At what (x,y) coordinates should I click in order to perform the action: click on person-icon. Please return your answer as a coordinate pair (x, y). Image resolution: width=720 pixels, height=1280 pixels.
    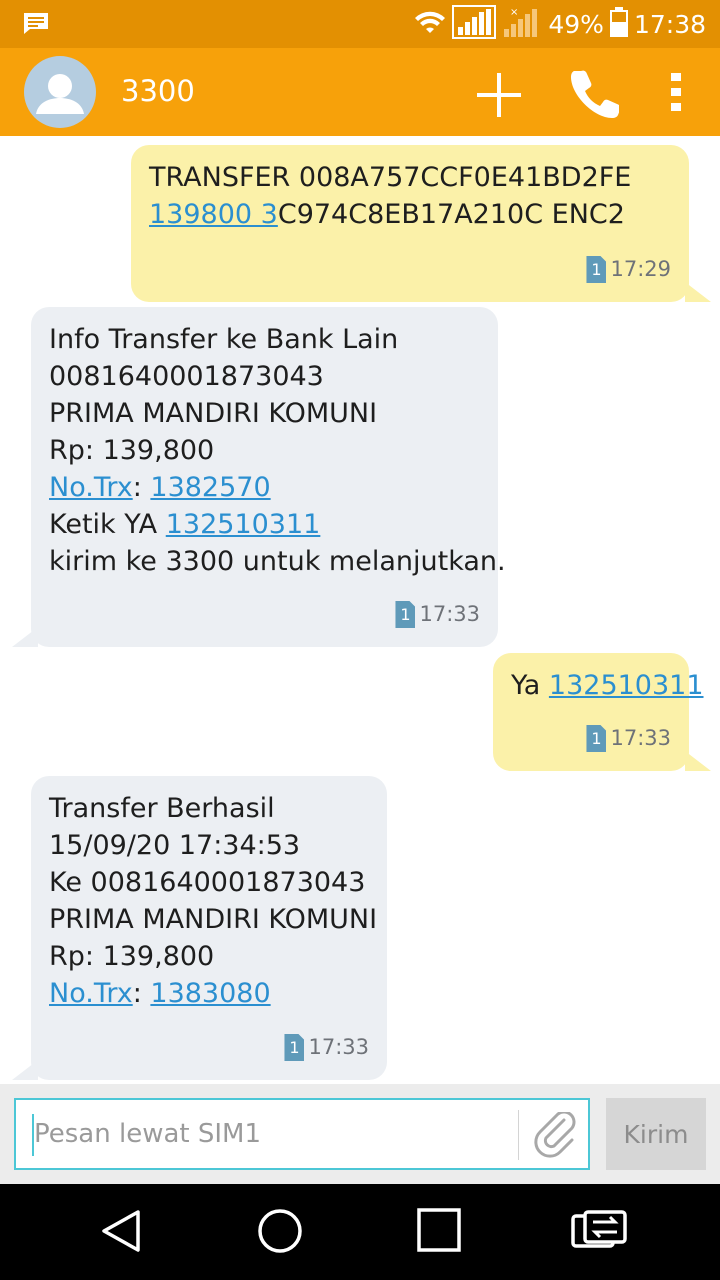
    Looking at the image, I should click on (60, 94).